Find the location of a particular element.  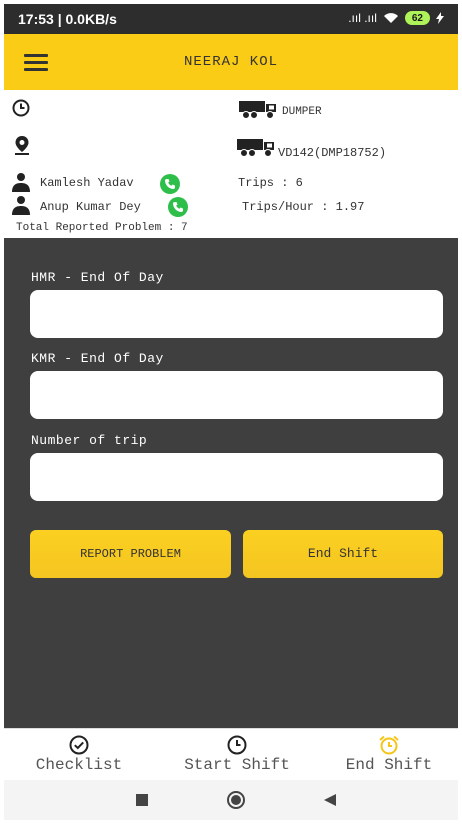

report-problem-button: REPORT PROBLEM is located at coordinates (130, 554).